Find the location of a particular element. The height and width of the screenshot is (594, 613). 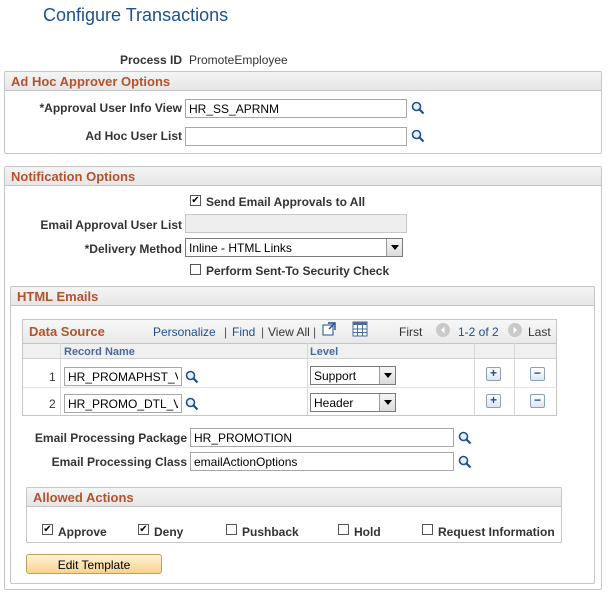

next-arrow-icon is located at coordinates (515, 330).